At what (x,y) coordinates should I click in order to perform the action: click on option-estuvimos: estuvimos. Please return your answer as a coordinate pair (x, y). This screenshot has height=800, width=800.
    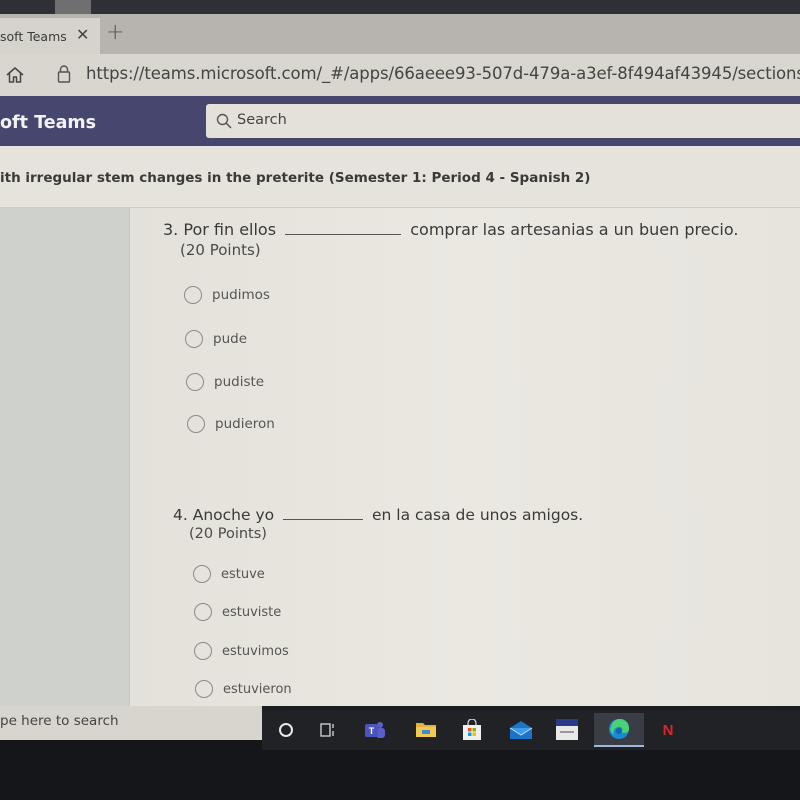
    Looking at the image, I should click on (241, 651).